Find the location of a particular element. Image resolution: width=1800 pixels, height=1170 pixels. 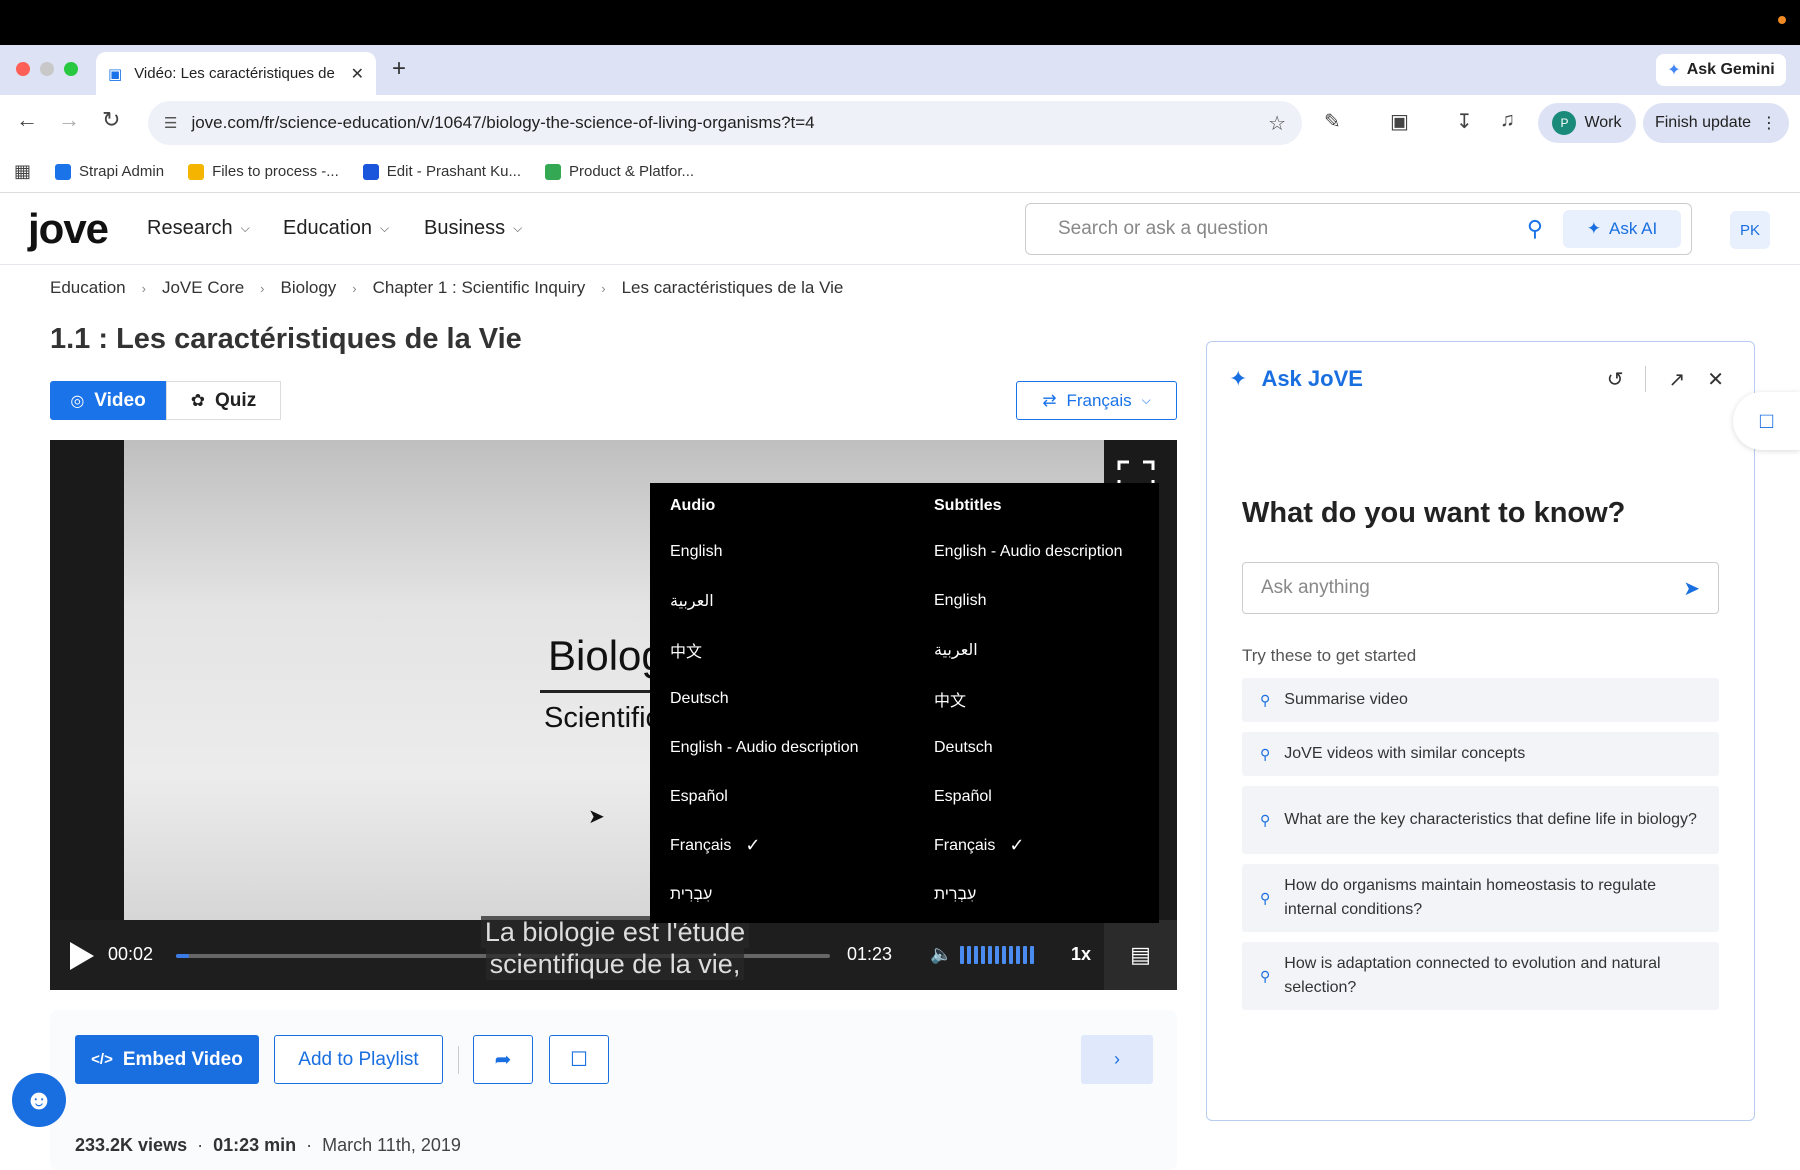

embed-video-button: </> Embed Video is located at coordinates (167, 1059).